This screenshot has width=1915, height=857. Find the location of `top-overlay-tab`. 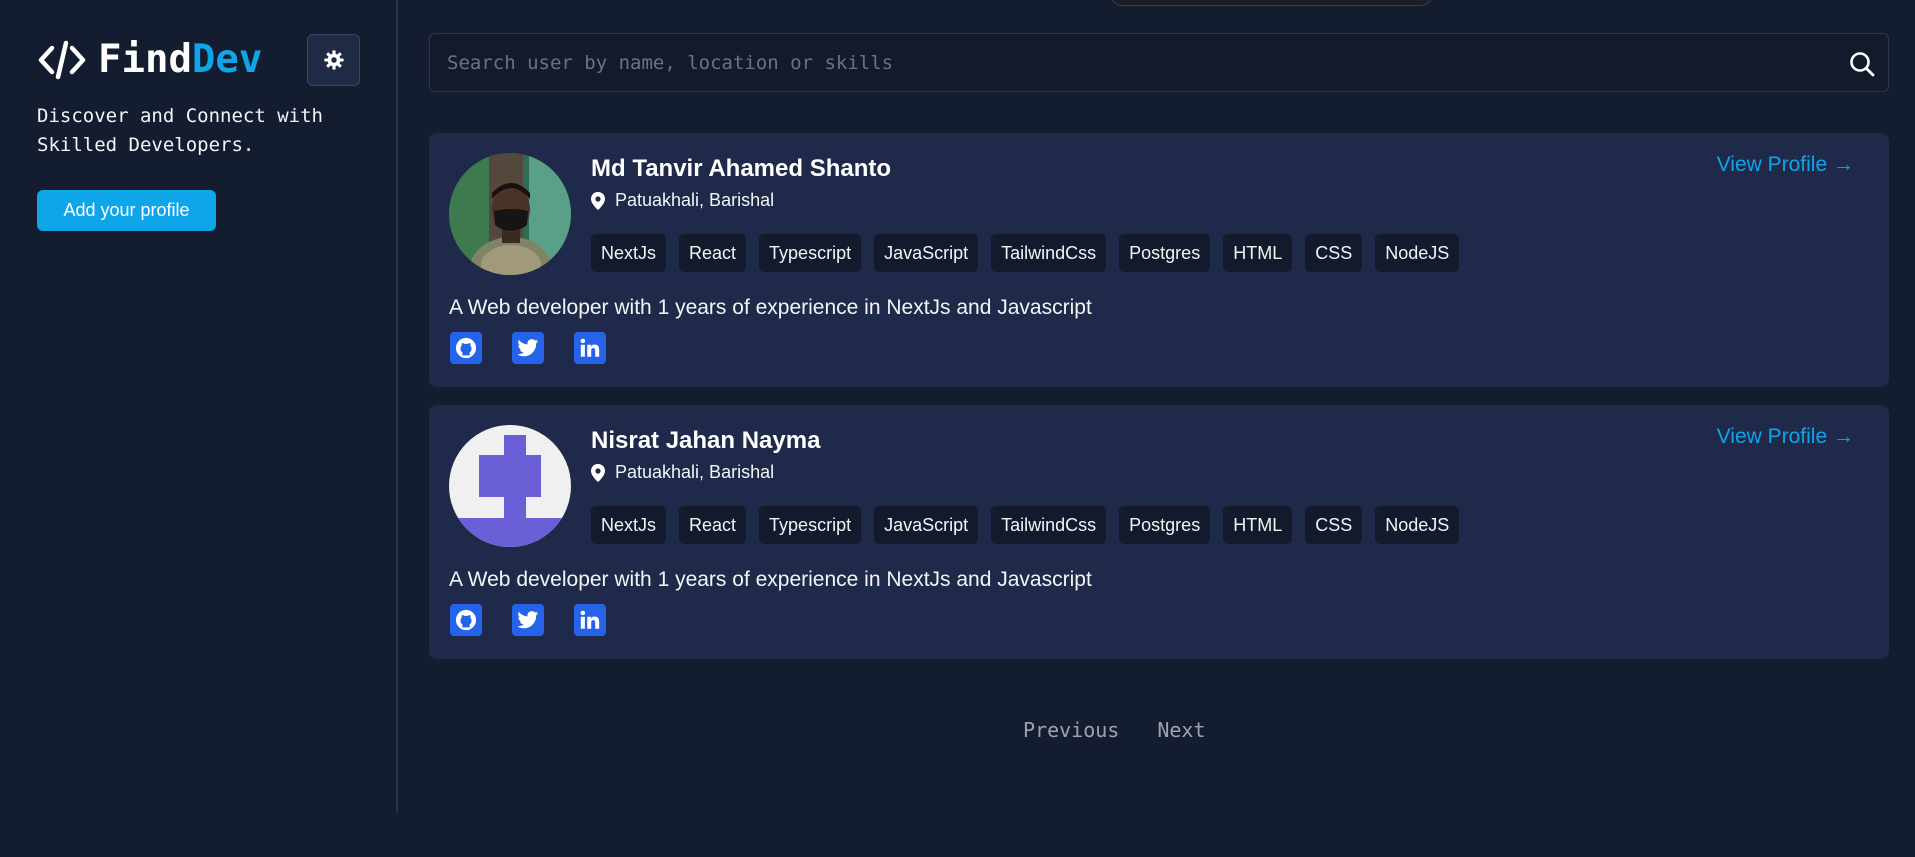

top-overlay-tab is located at coordinates (1271, 3).